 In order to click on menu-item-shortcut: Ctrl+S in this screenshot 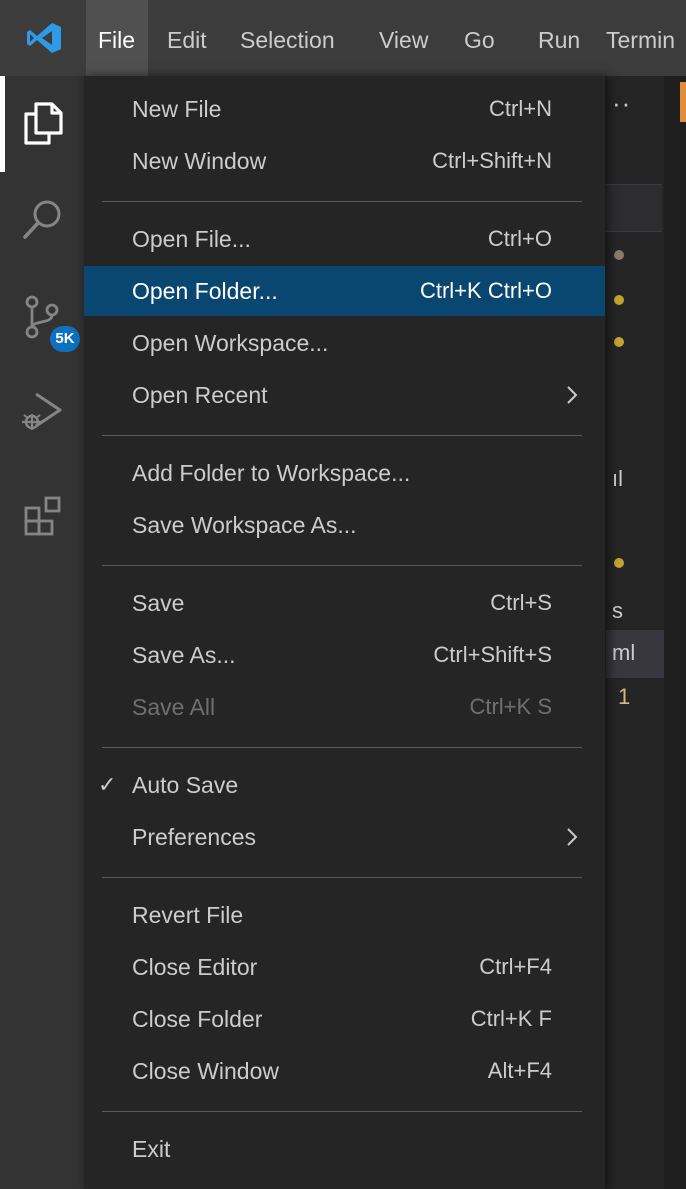, I will do `click(521, 602)`.